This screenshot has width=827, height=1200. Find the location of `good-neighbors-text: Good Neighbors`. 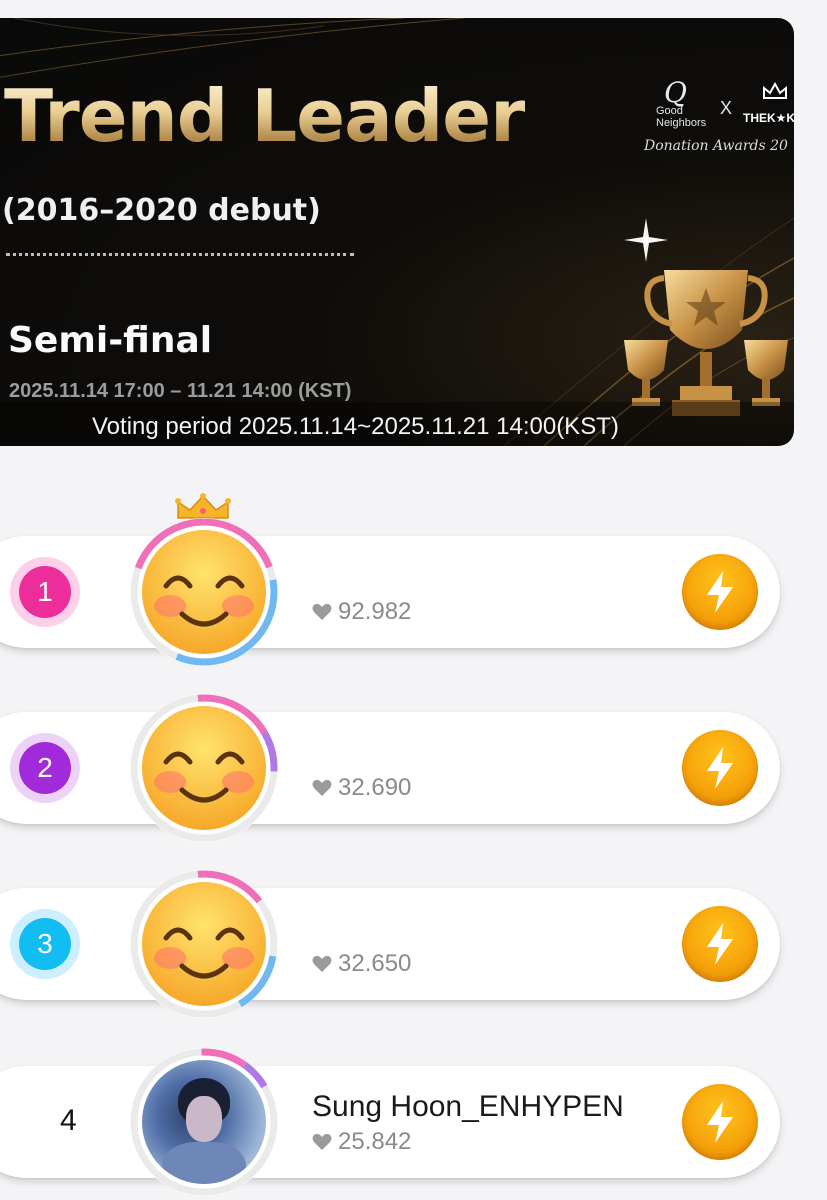

good-neighbors-text: Good Neighbors is located at coordinates (681, 117).